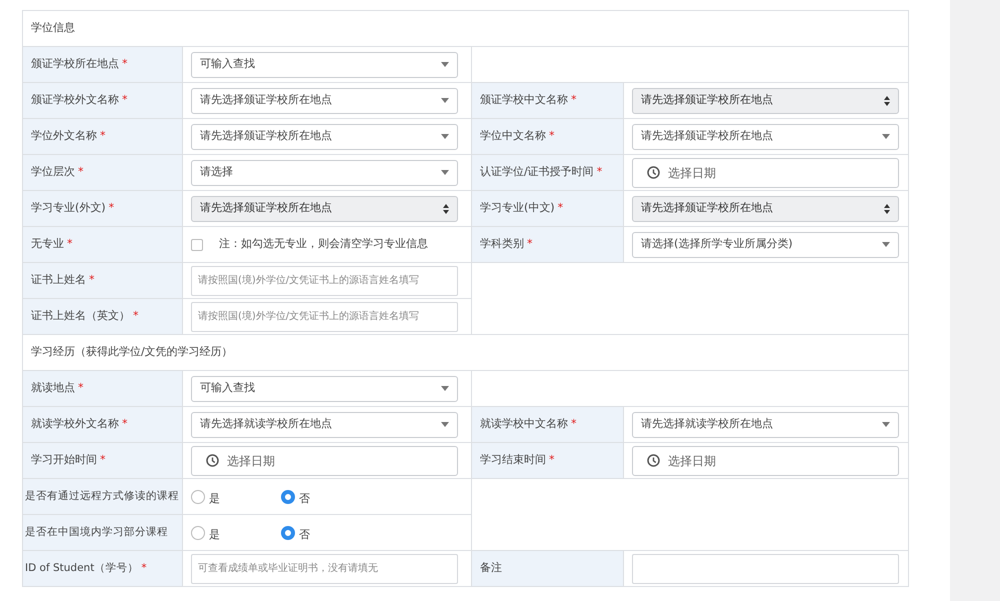 The image size is (1000, 601). Describe the element at coordinates (765, 245) in the screenshot. I see `select-field: 请选择(选择所学专业所属分类)` at that location.